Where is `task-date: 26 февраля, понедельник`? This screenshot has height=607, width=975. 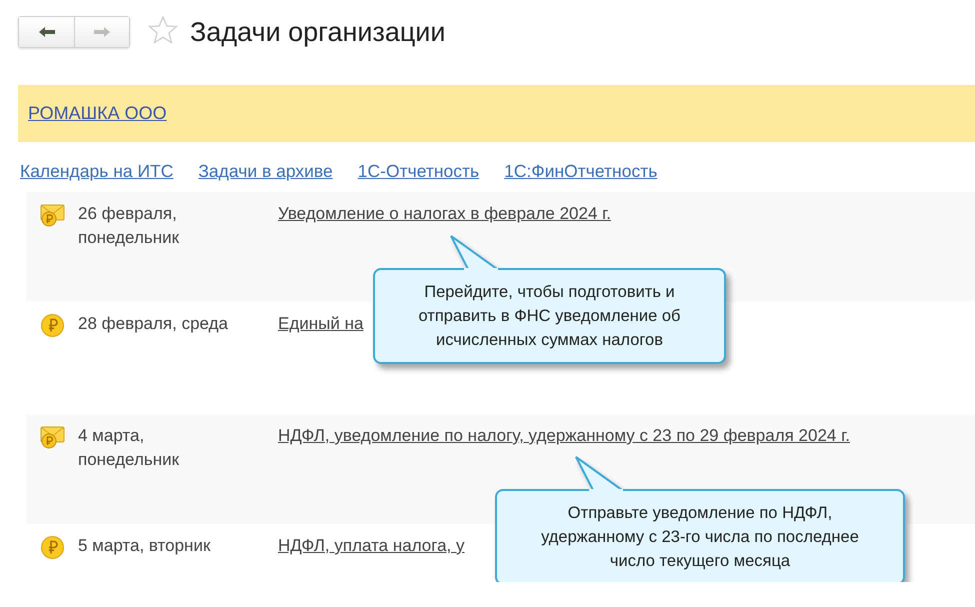 task-date: 26 февраля, понедельник is located at coordinates (129, 226).